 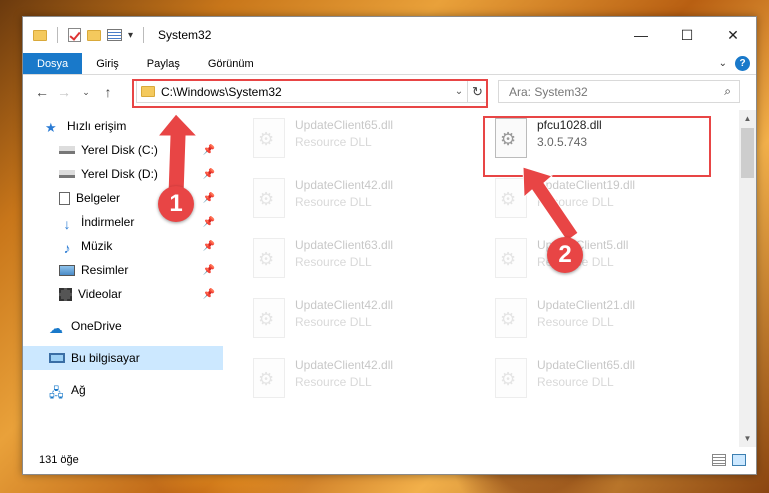 What do you see at coordinates (597, 146) in the screenshot?
I see `file-highlight-box` at bounding box center [597, 146].